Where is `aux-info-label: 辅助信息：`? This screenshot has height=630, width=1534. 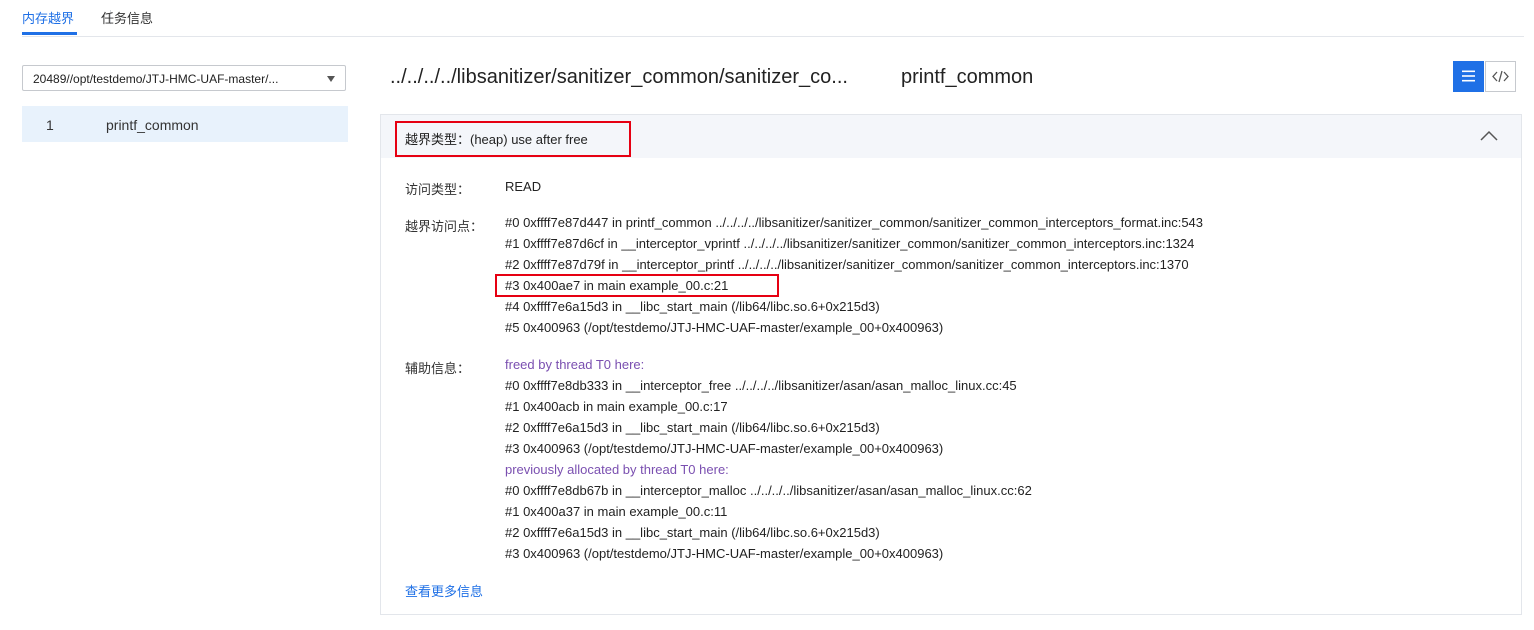 aux-info-label: 辅助信息： is located at coordinates (438, 368).